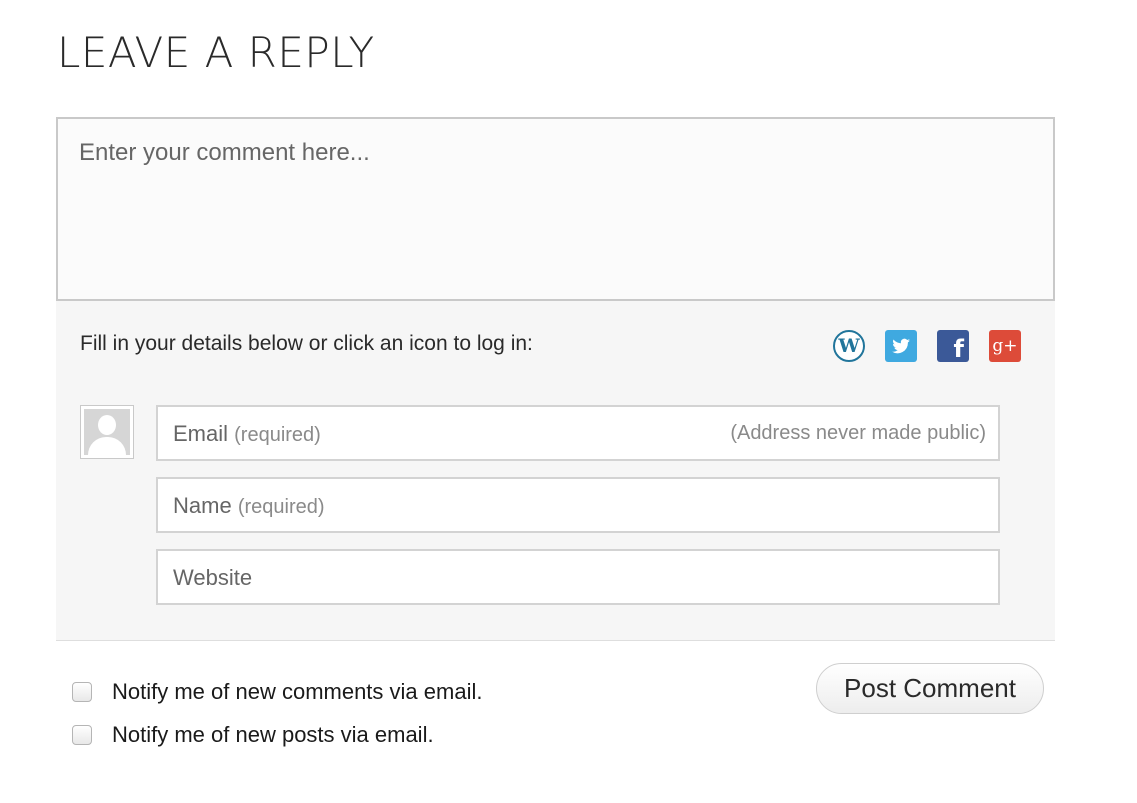 The width and height of the screenshot is (1137, 803). I want to click on website-field: Website, so click(578, 577).